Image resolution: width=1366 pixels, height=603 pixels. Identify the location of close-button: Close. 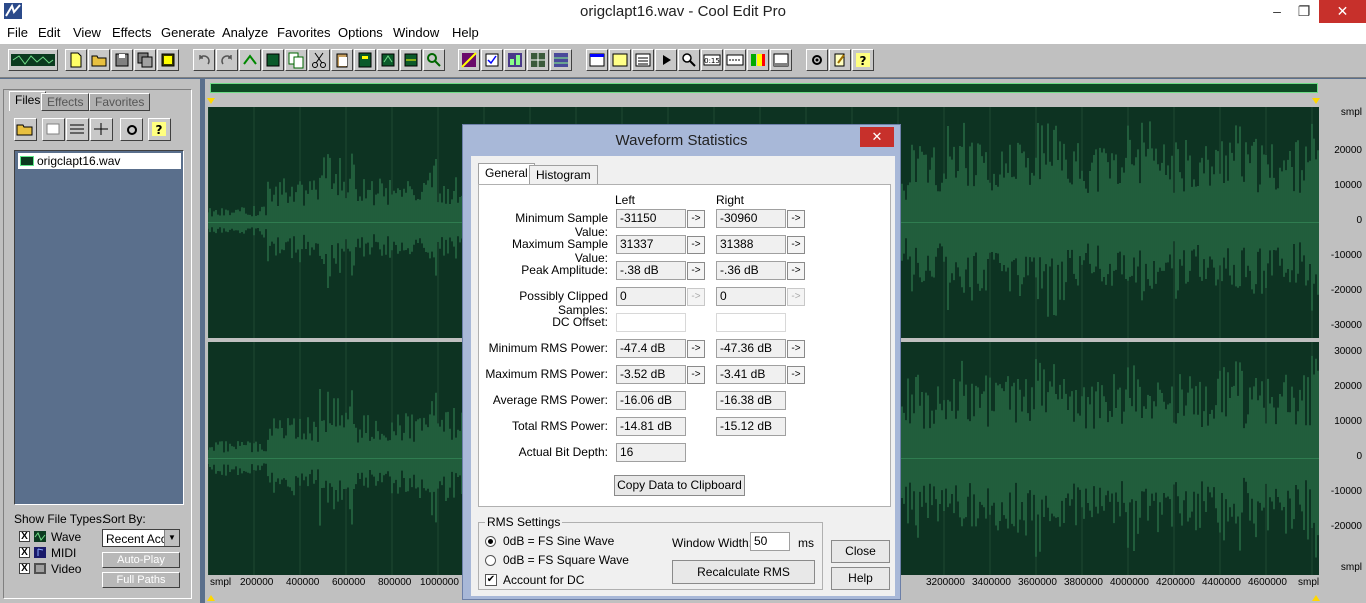
(860, 551).